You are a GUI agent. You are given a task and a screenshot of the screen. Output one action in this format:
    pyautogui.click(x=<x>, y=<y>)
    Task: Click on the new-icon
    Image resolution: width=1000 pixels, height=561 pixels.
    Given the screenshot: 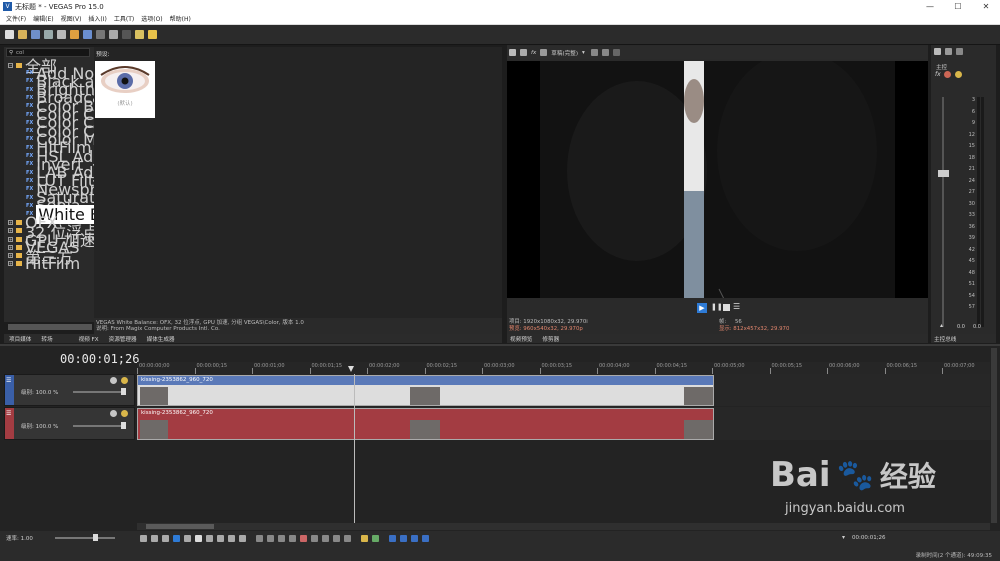 What is the action you would take?
    pyautogui.click(x=9, y=34)
    